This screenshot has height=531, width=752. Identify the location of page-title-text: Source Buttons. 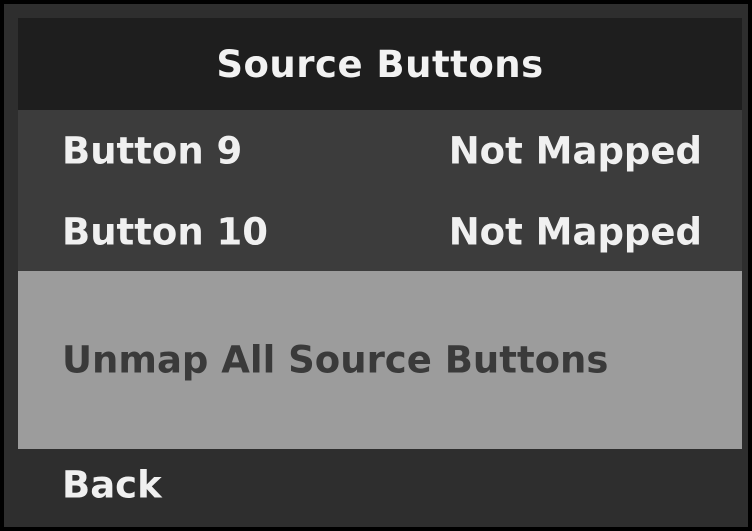
(380, 64).